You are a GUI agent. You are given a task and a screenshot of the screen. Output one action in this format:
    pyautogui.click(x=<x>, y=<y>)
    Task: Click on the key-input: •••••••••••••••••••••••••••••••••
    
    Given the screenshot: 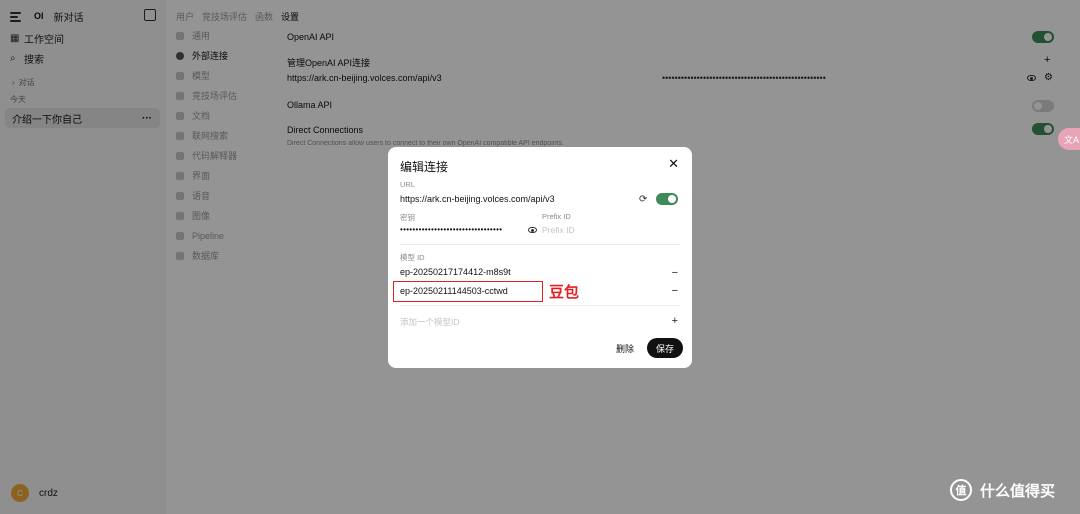 What is the action you would take?
    pyautogui.click(x=451, y=229)
    